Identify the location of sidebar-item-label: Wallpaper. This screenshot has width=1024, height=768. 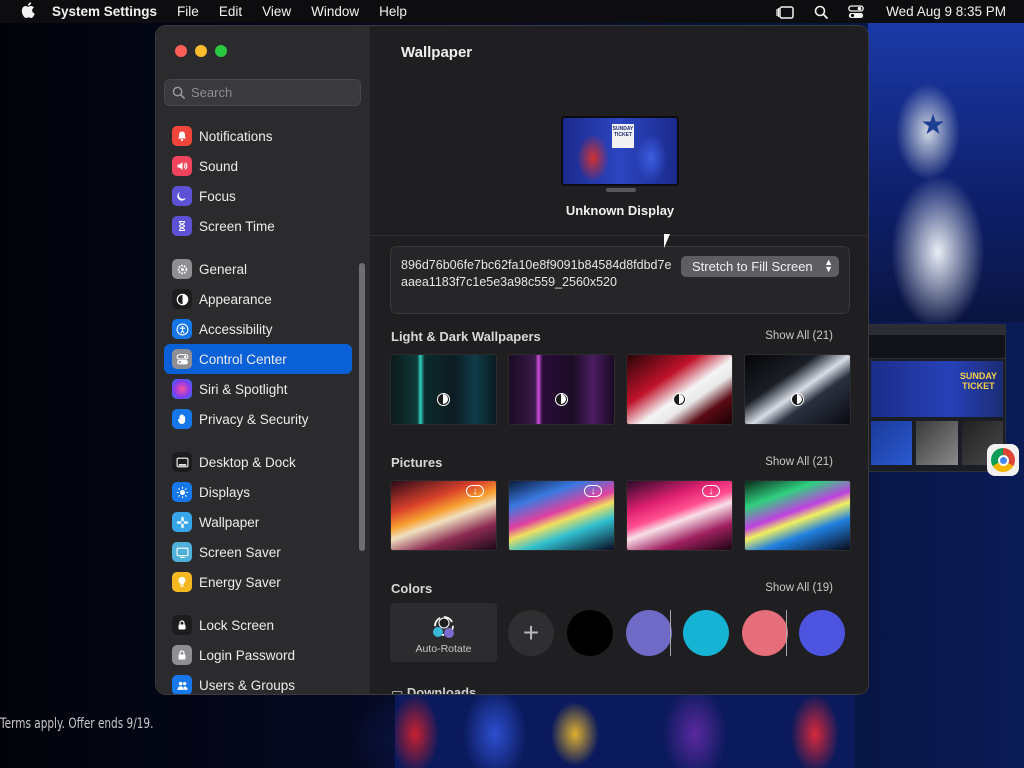
(229, 522).